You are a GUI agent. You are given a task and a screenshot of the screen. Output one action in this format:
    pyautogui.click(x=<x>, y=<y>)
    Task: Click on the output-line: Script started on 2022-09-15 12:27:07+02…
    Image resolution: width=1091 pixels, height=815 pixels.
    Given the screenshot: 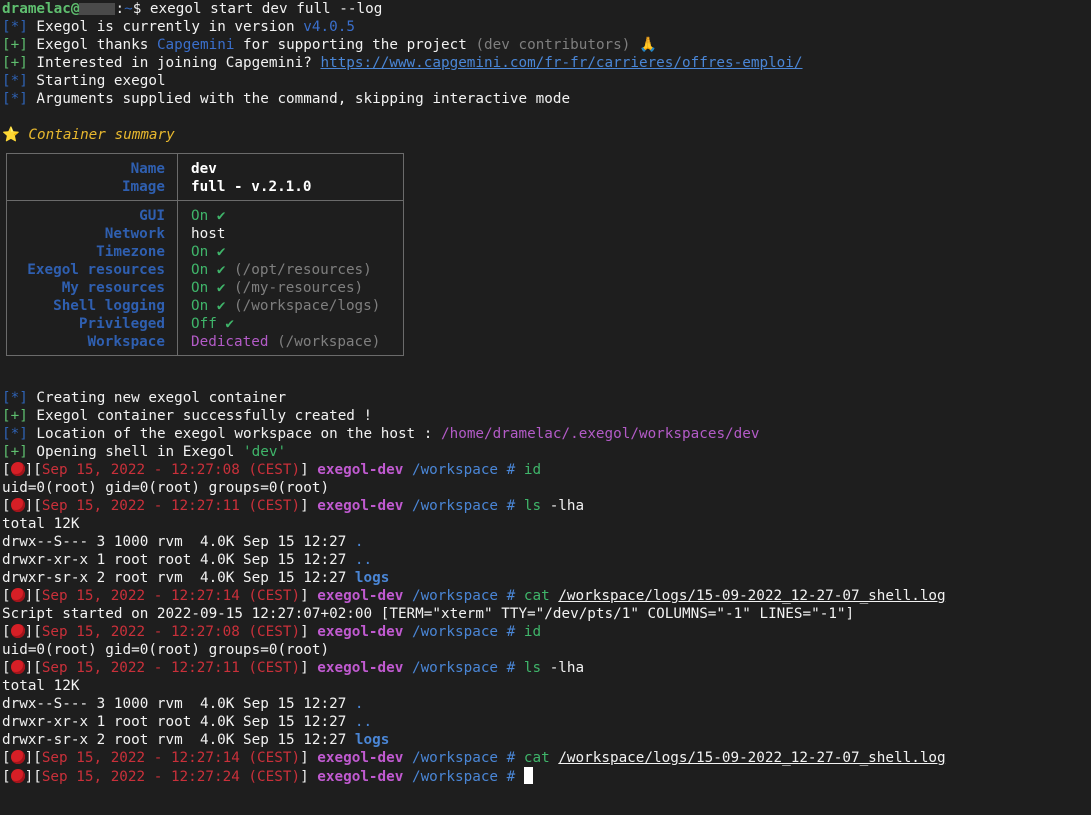 What is the action you would take?
    pyautogui.click(x=546, y=614)
    